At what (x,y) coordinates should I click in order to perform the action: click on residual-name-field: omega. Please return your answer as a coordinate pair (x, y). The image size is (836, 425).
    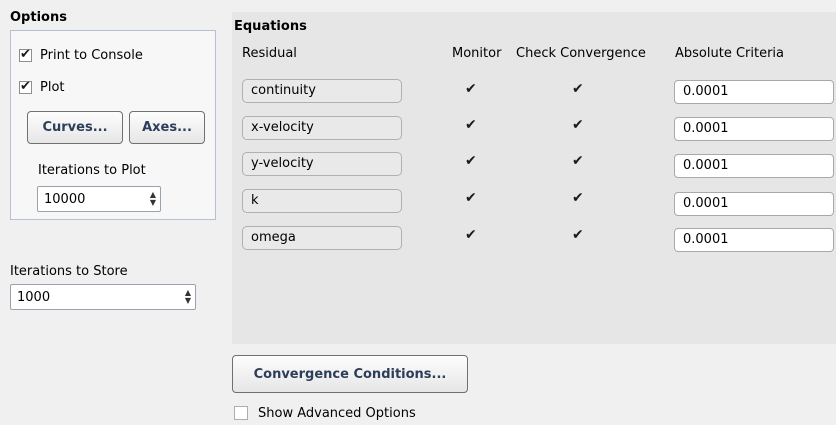
    Looking at the image, I should click on (322, 238).